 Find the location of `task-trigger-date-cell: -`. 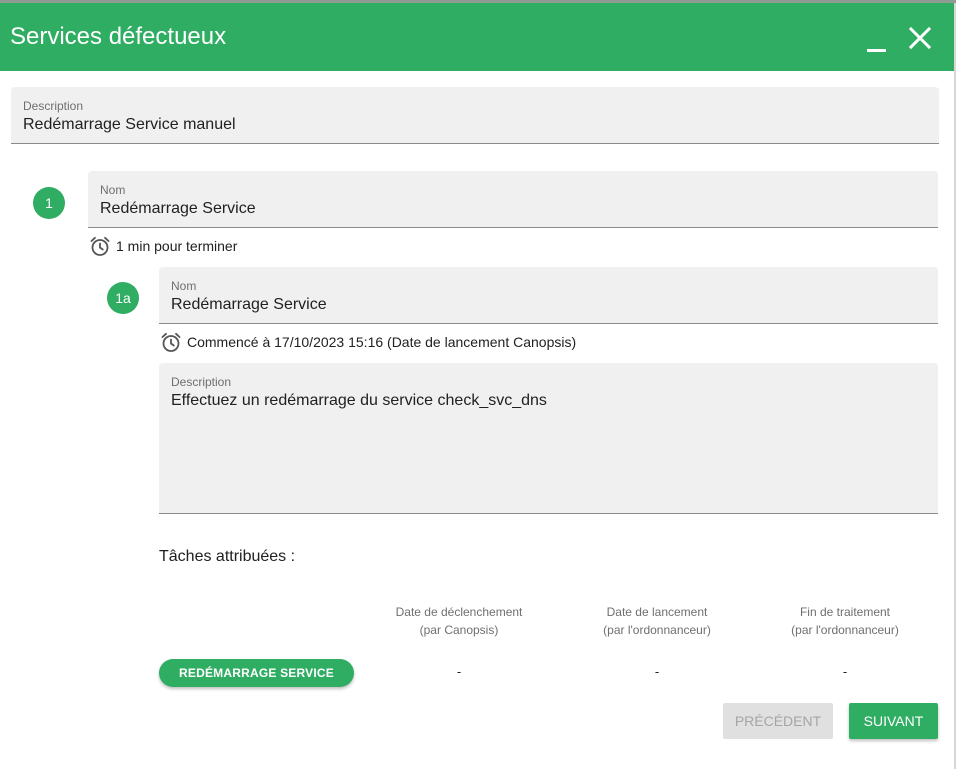

task-trigger-date-cell: - is located at coordinates (459, 671).